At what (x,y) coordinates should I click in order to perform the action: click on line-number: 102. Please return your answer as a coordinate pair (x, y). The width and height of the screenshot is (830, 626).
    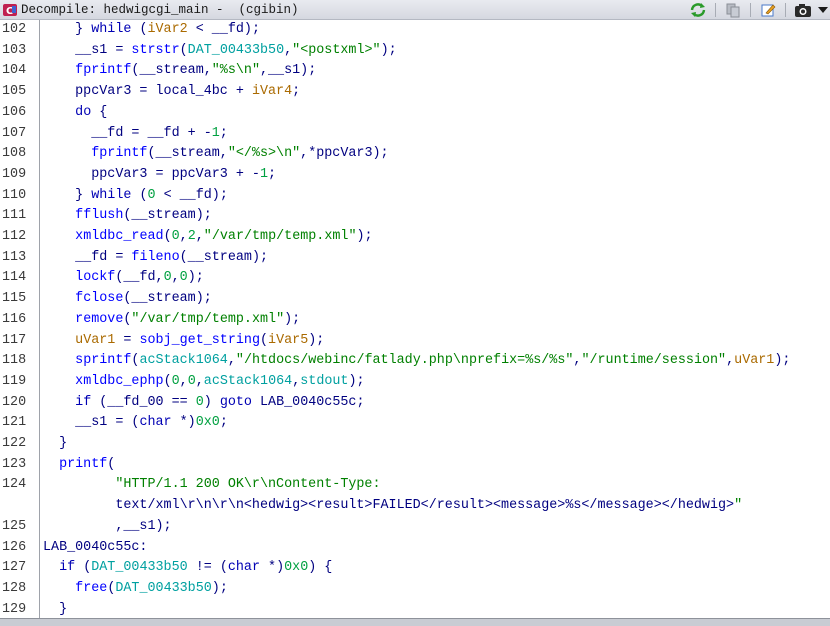
    Looking at the image, I should click on (14, 29).